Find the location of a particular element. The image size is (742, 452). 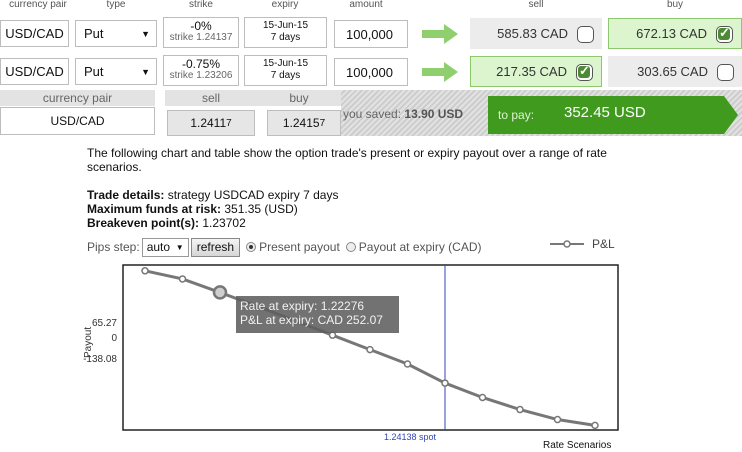

legend-label: P&L is located at coordinates (603, 244).